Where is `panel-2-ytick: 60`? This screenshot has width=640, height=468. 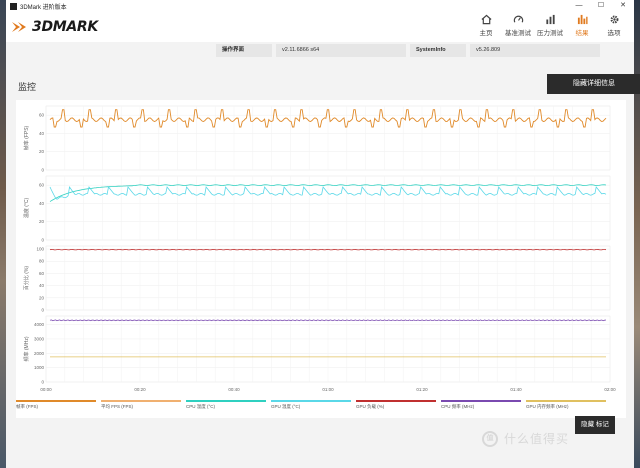 panel-2-ytick: 60 is located at coordinates (42, 273).